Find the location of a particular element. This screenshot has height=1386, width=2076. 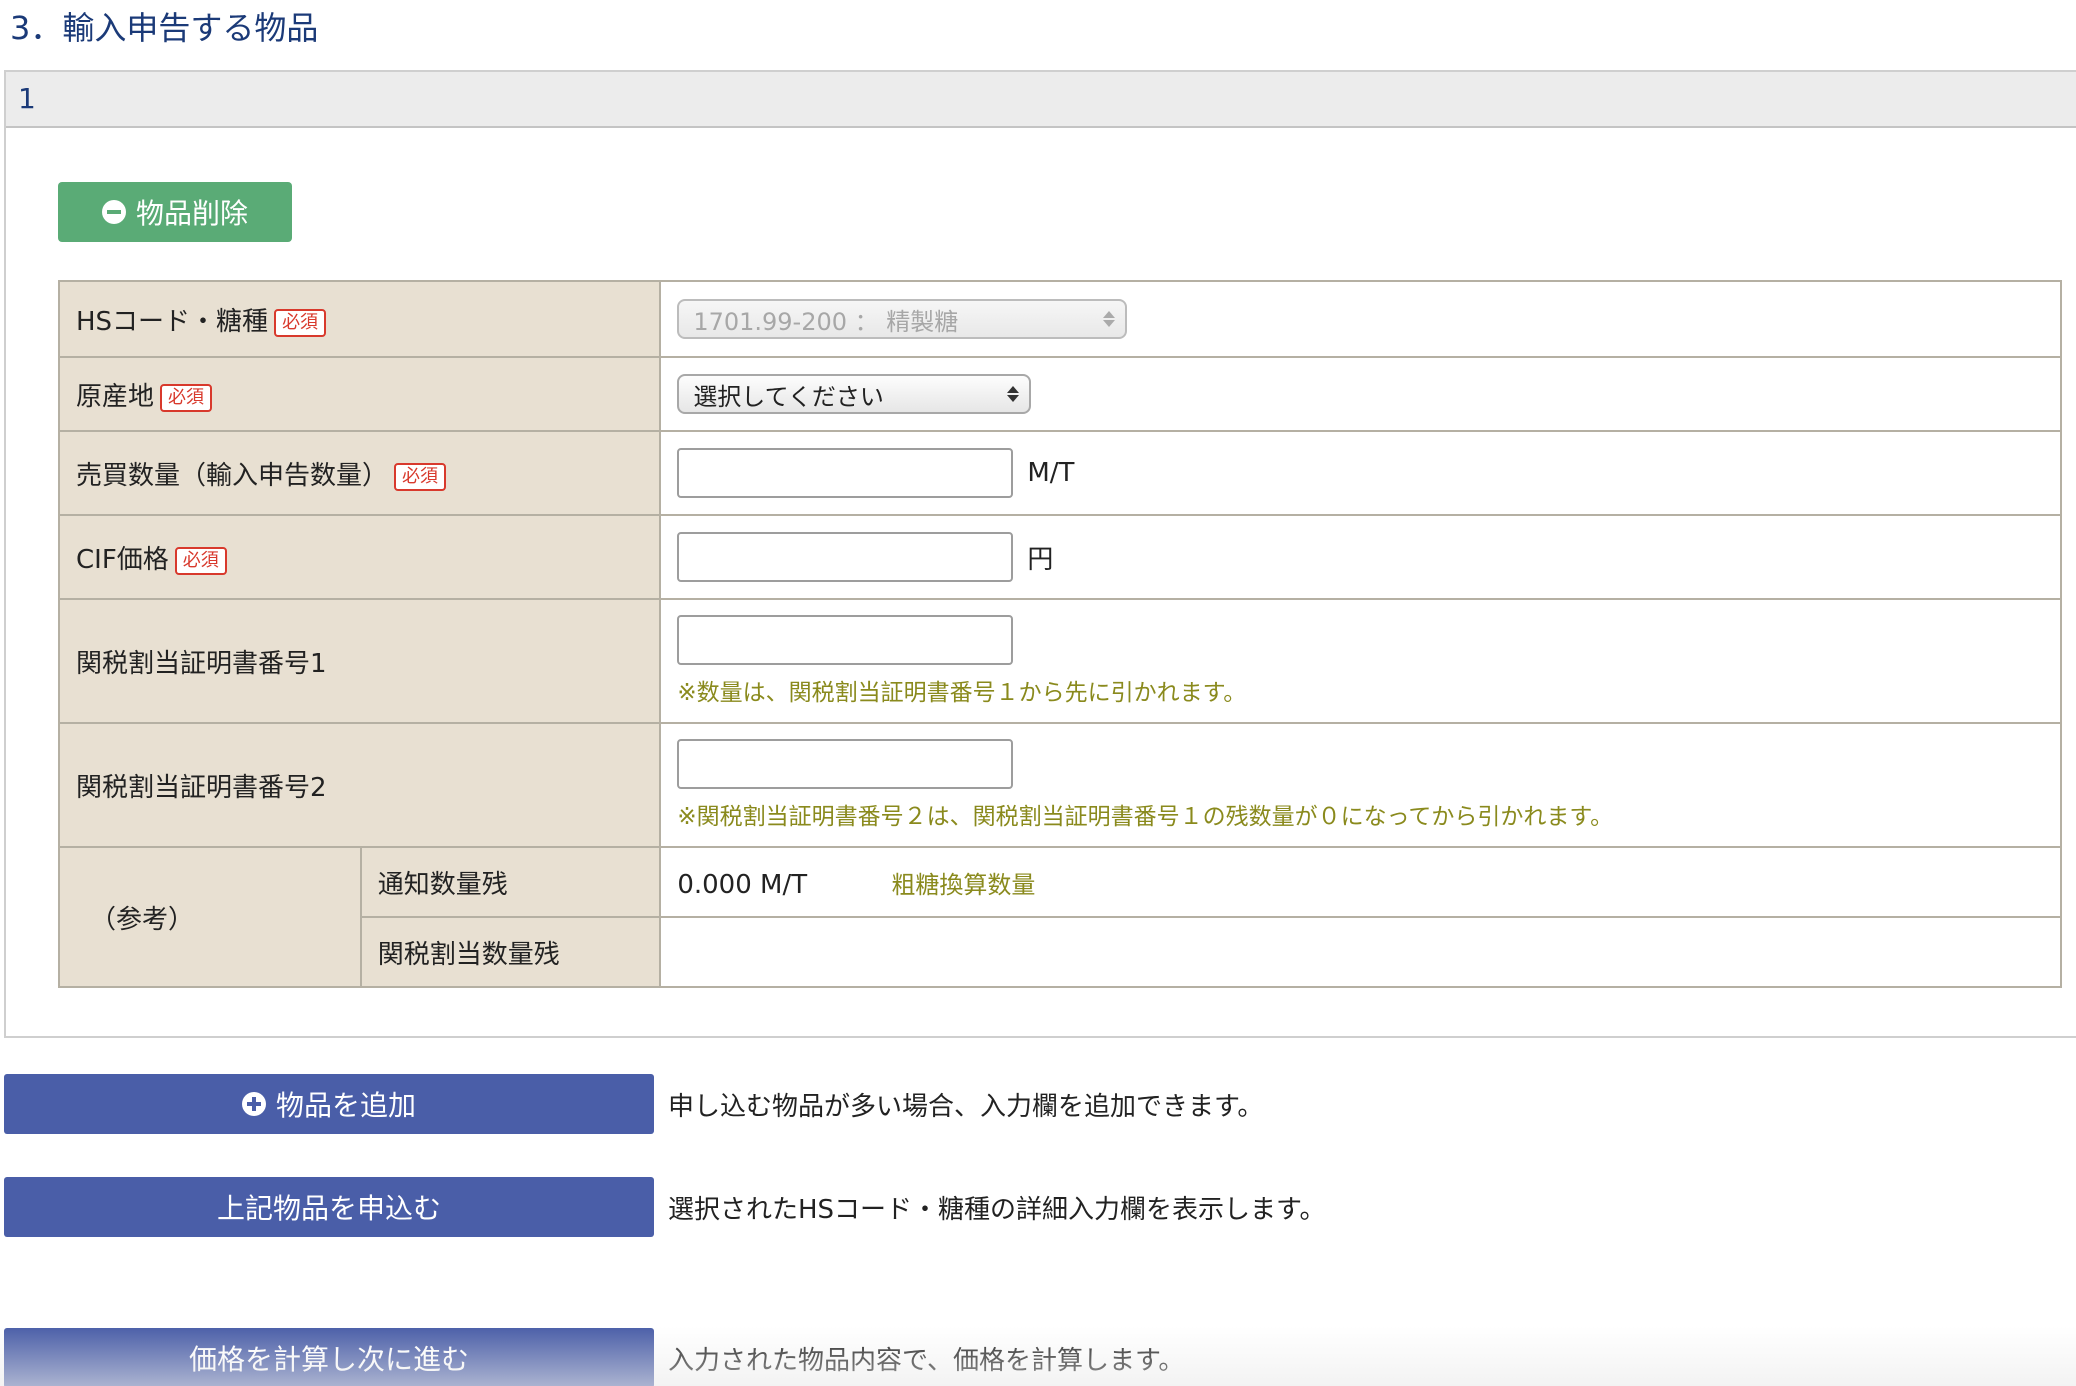

delete-item-button: 物品削除 is located at coordinates (175, 212).